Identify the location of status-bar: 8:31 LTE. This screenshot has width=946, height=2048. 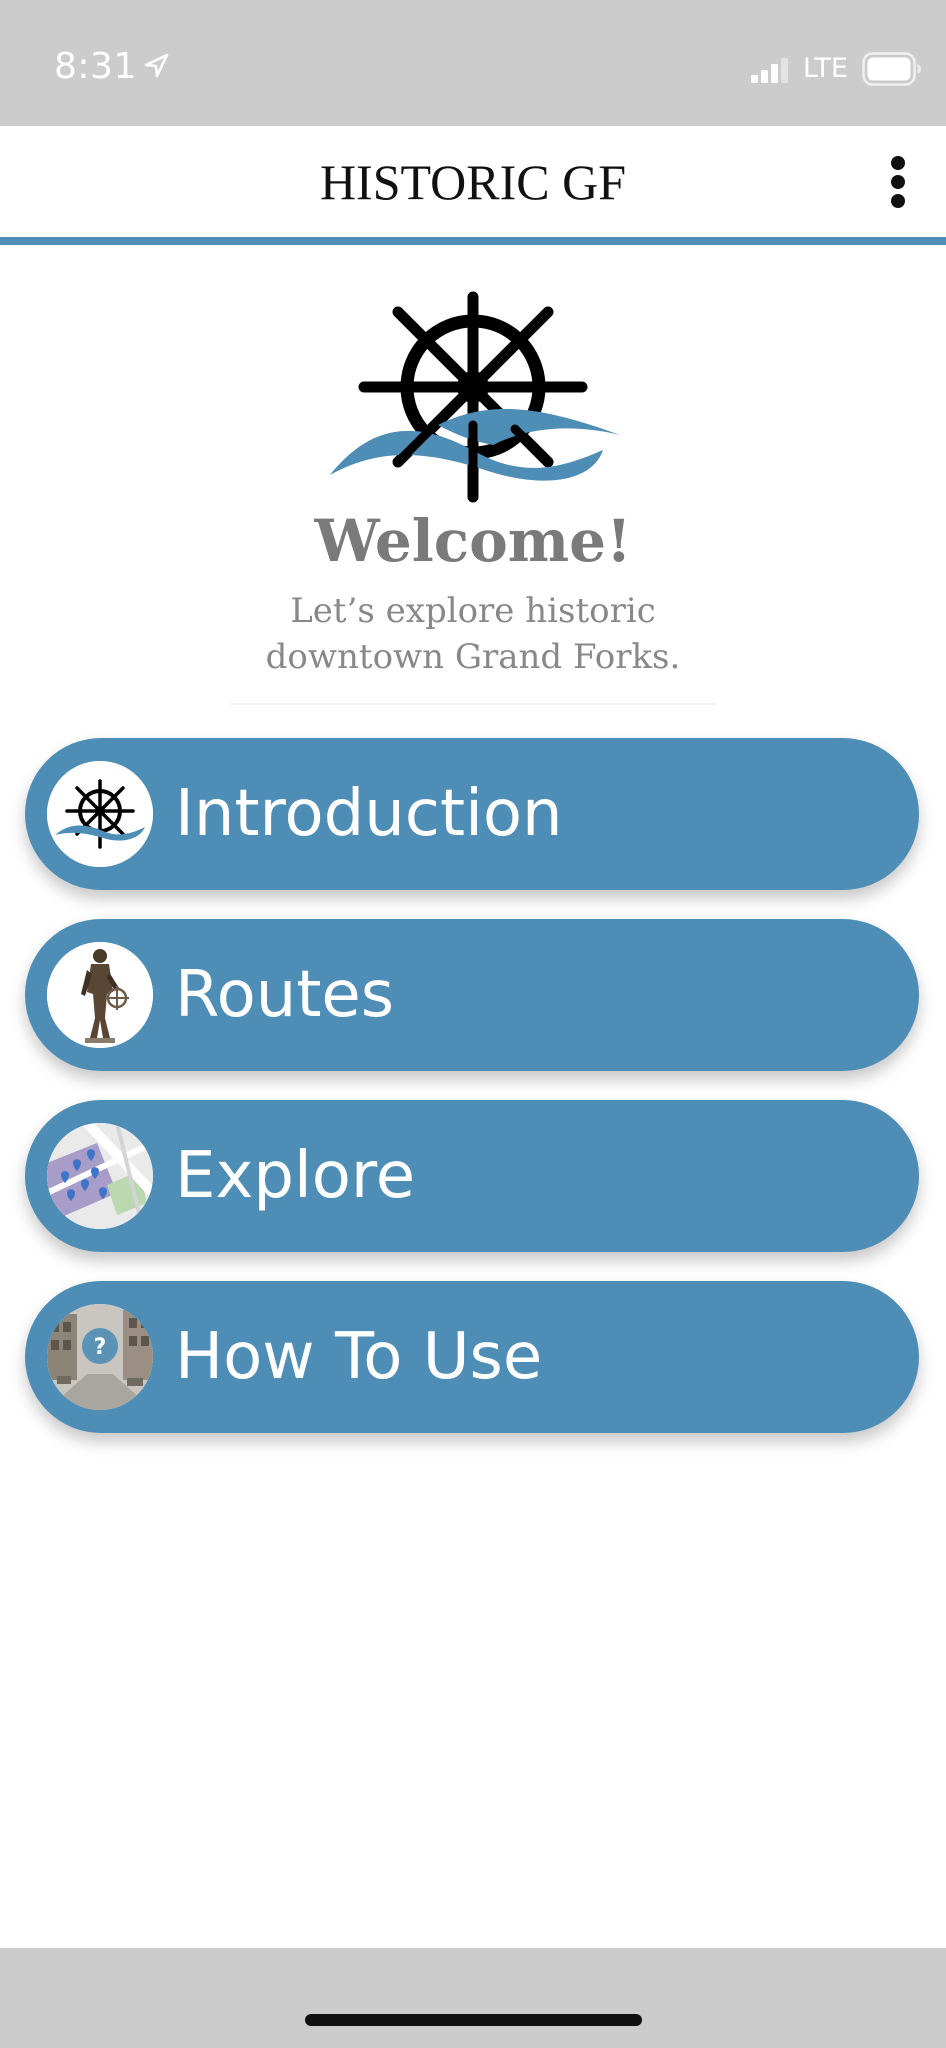
(473, 63).